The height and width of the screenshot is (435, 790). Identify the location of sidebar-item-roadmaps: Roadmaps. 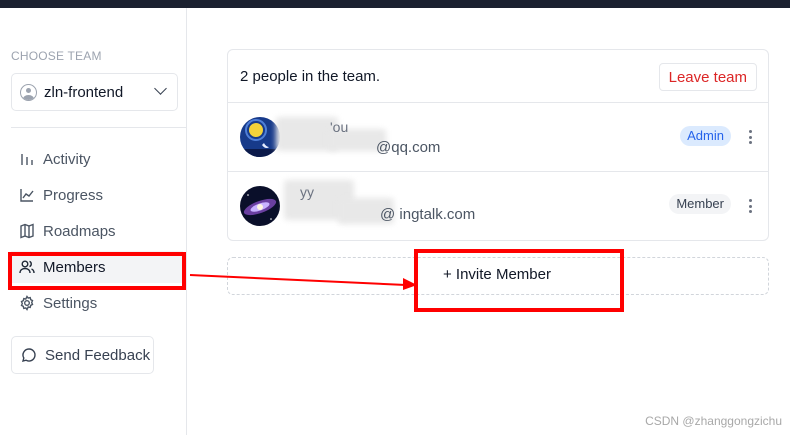
(97, 231).